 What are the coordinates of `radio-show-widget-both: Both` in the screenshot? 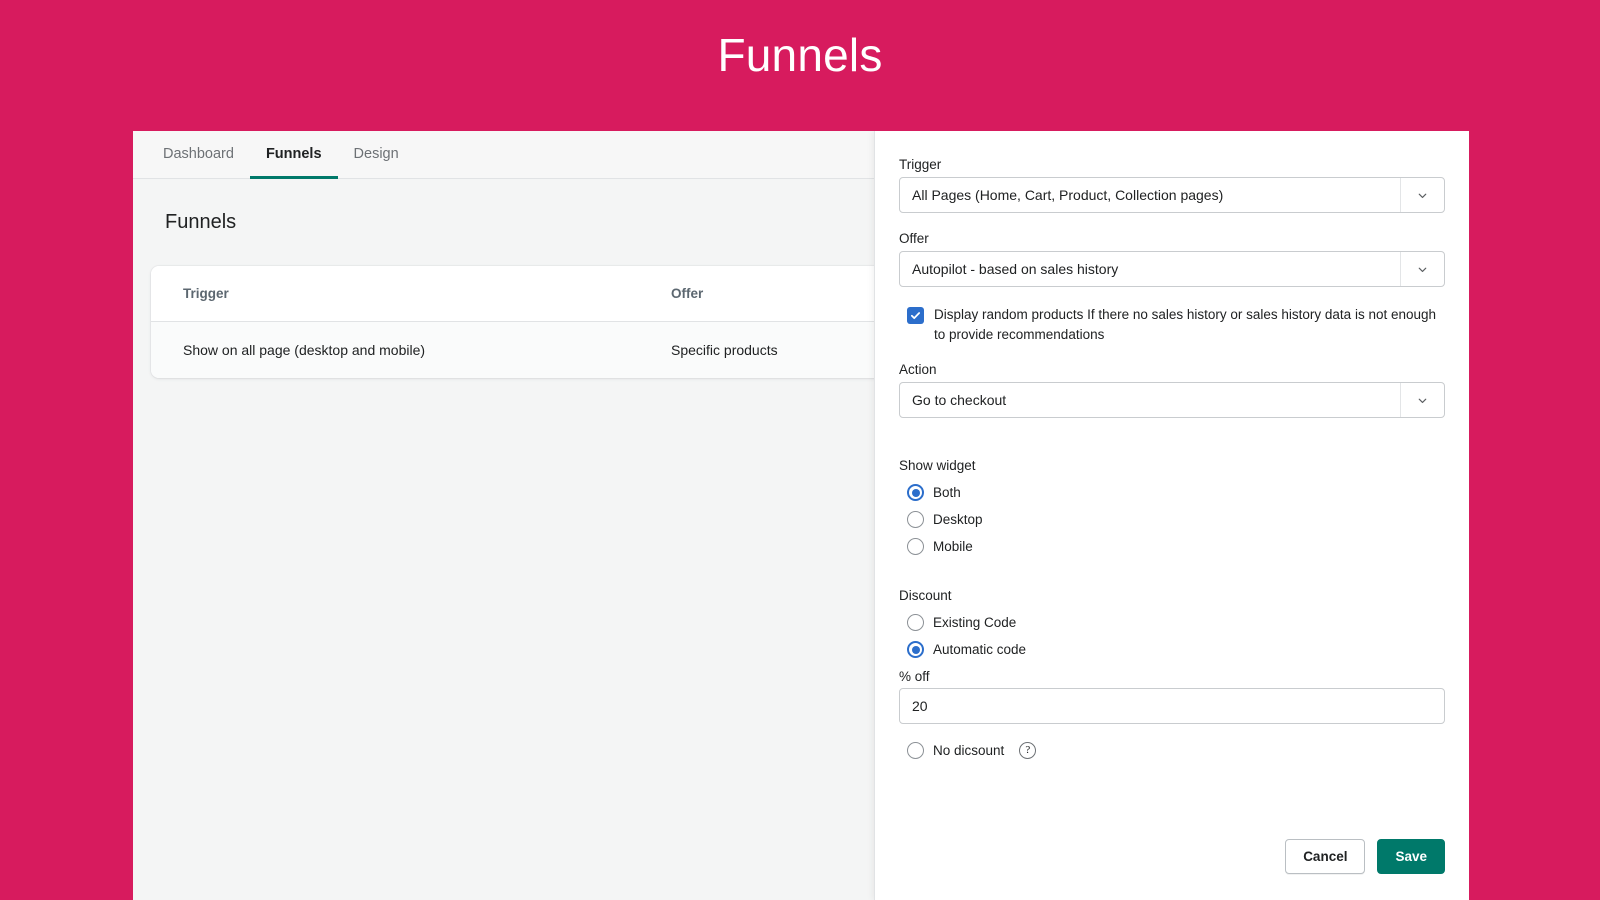 It's located at (1176, 492).